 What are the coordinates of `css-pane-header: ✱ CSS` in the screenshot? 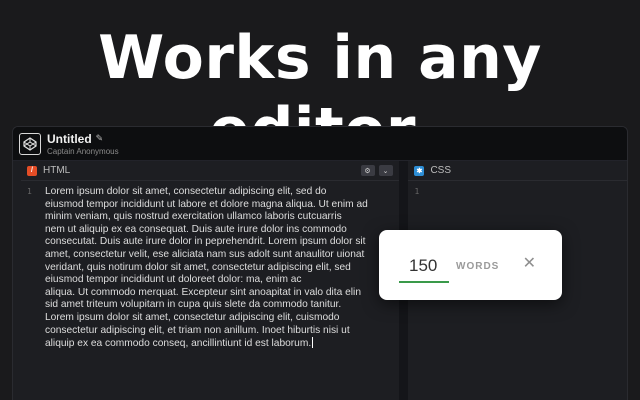 It's located at (517, 171).